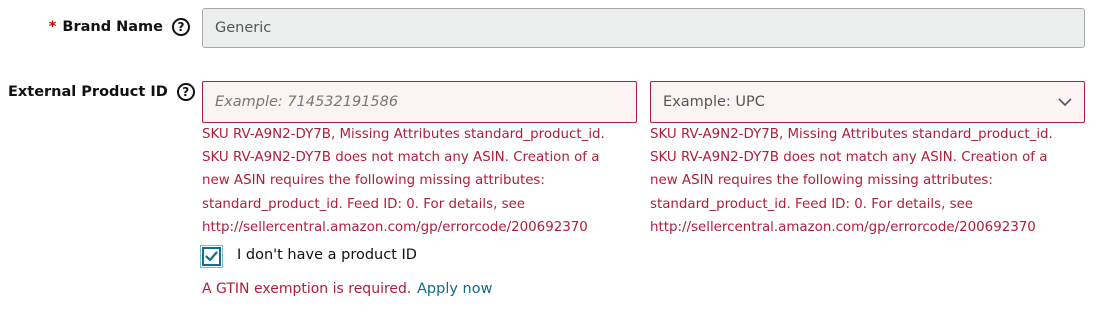 The width and height of the screenshot is (1095, 312). Describe the element at coordinates (643, 28) in the screenshot. I see `brand-name-input` at that location.